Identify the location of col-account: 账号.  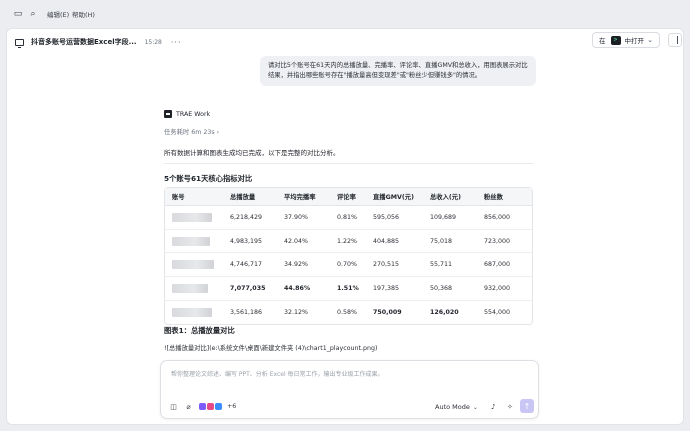
(194, 197).